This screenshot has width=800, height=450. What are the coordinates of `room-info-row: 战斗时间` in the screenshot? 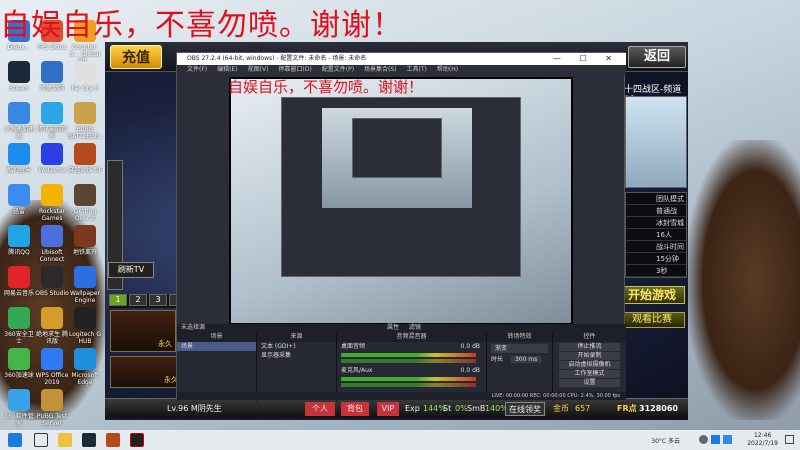 It's located at (656, 247).